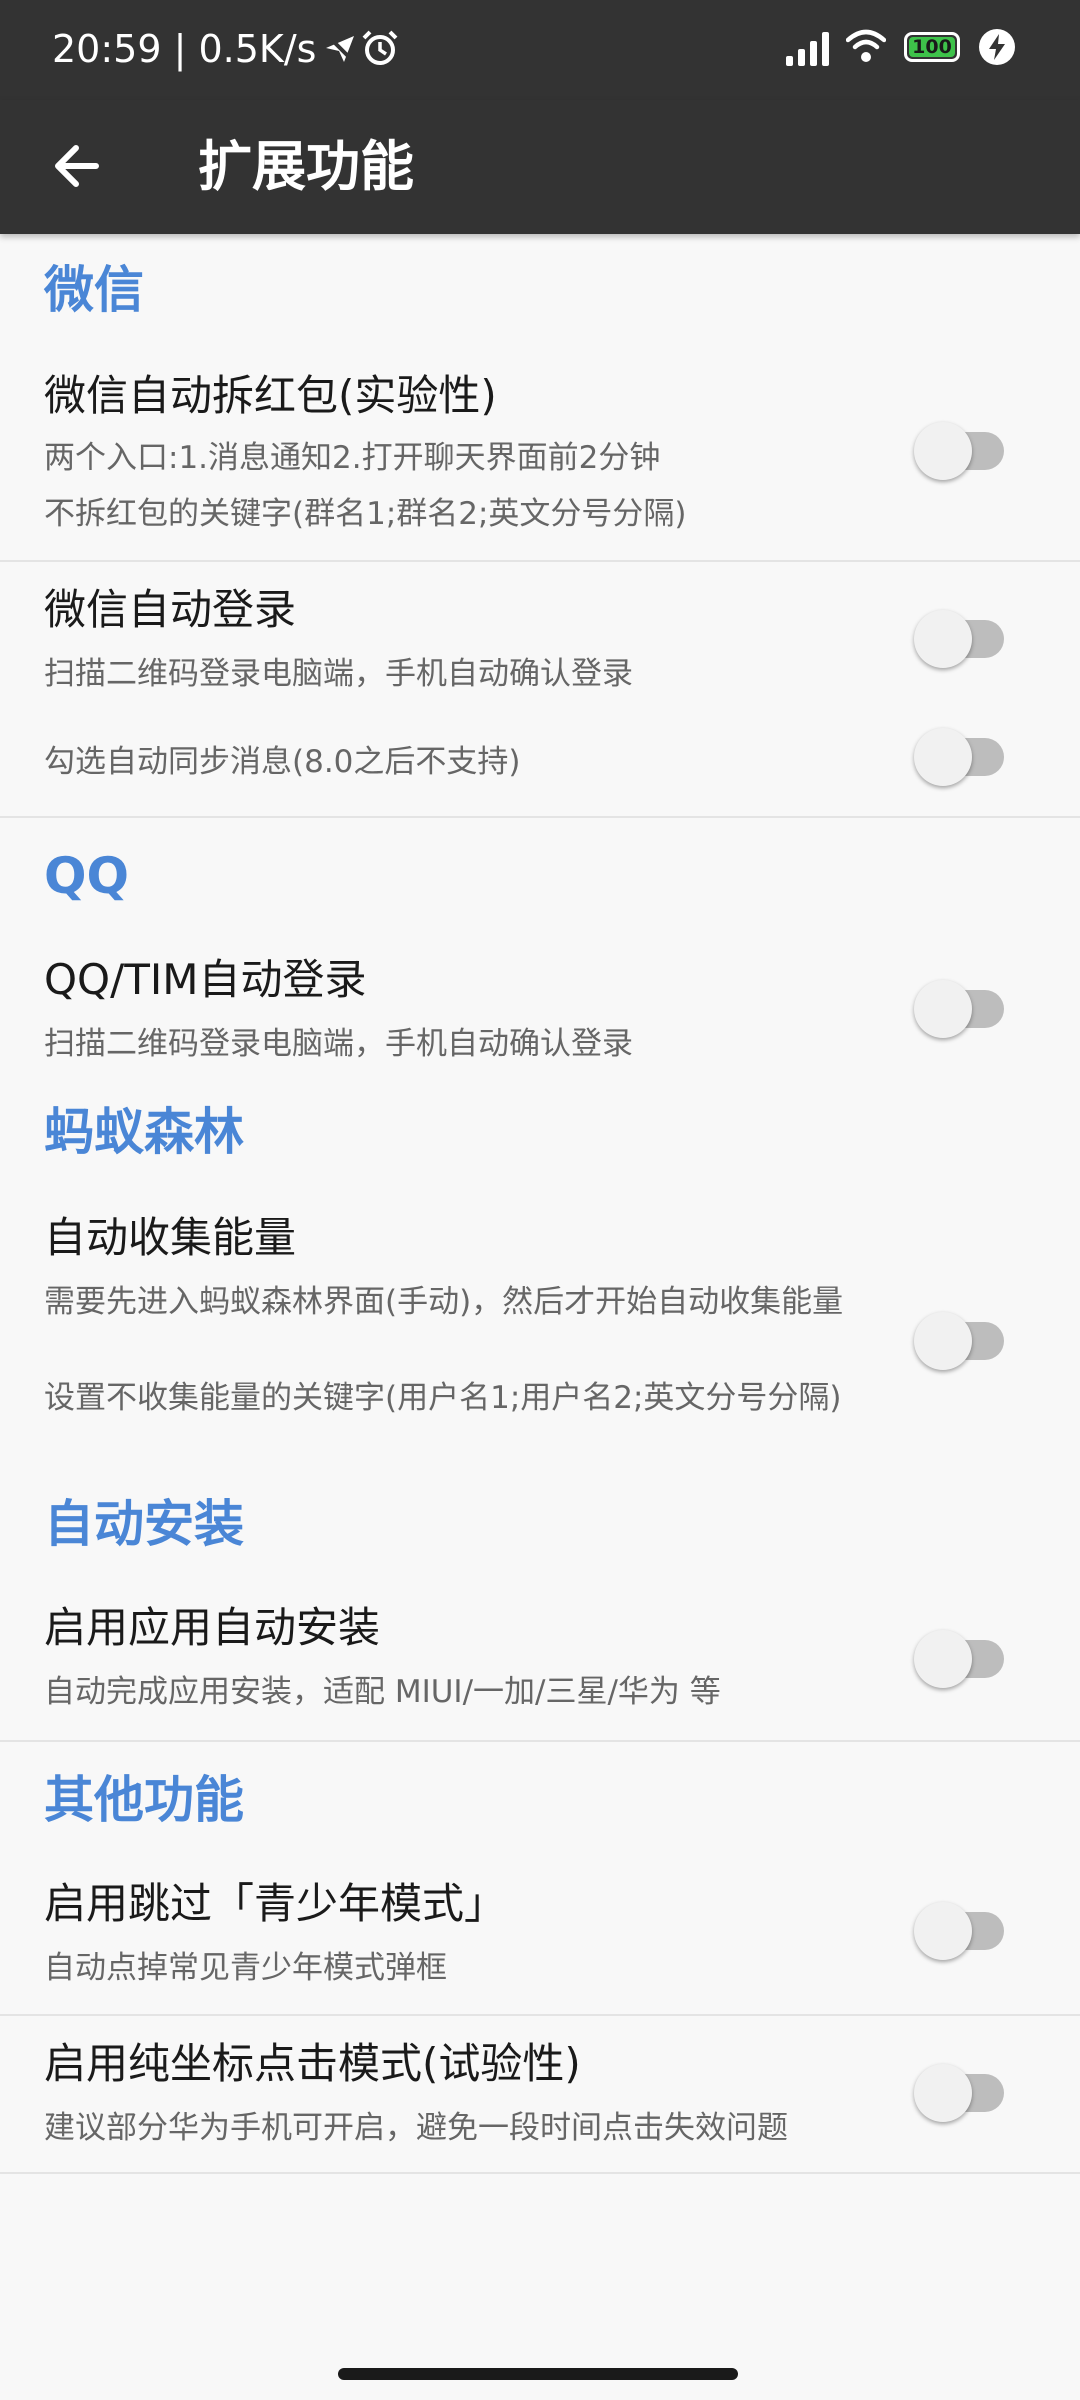 The image size is (1080, 2400). Describe the element at coordinates (144, 1132) in the screenshot. I see `section-header-ant-forest: 蚂蚁森林` at that location.